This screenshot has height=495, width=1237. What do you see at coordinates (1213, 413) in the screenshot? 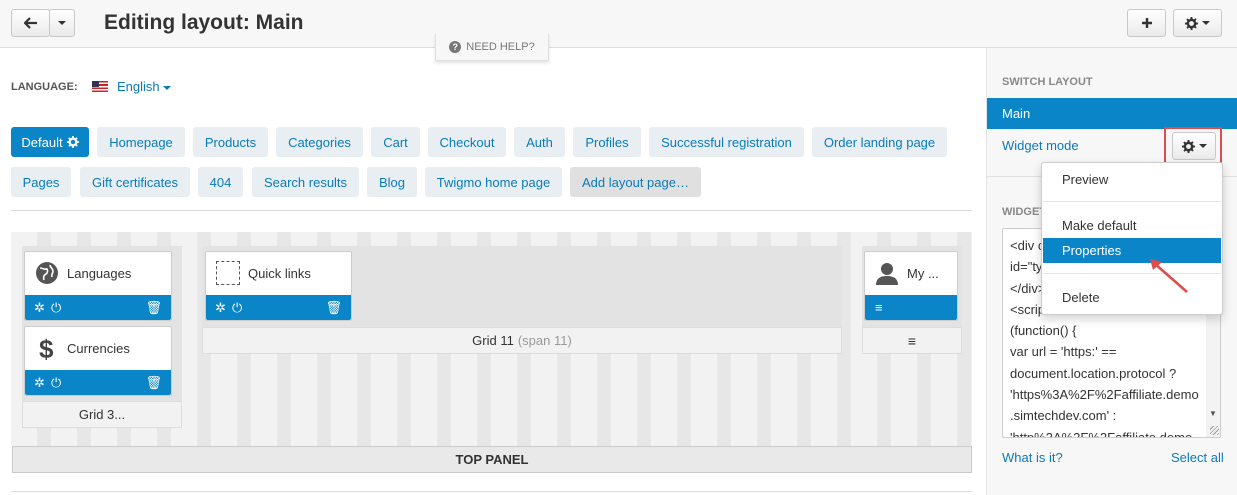
I see `scroll-down-icon: ▼` at bounding box center [1213, 413].